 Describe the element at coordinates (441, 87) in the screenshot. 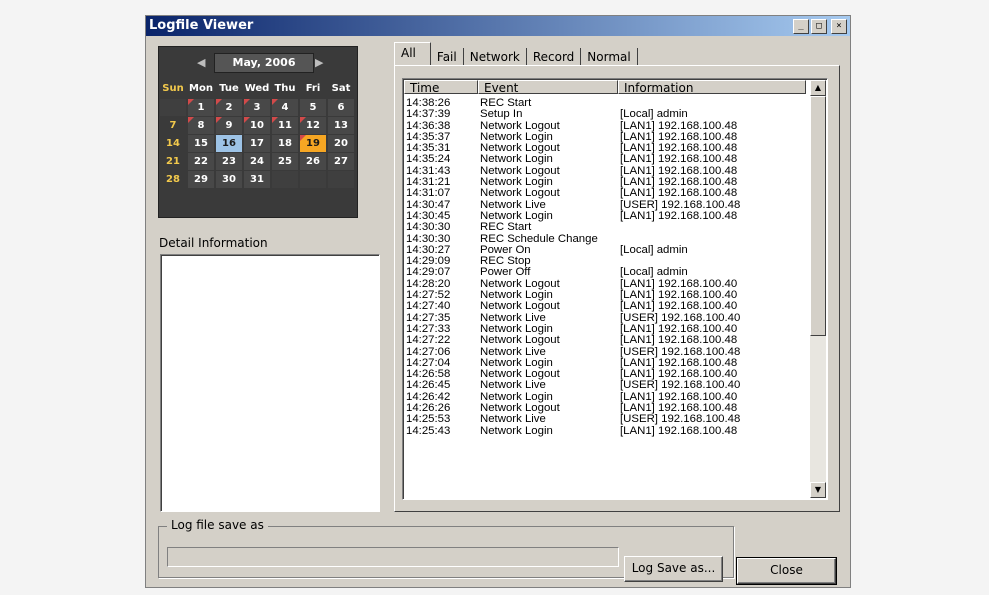

I see `column-header-time: Time` at that location.